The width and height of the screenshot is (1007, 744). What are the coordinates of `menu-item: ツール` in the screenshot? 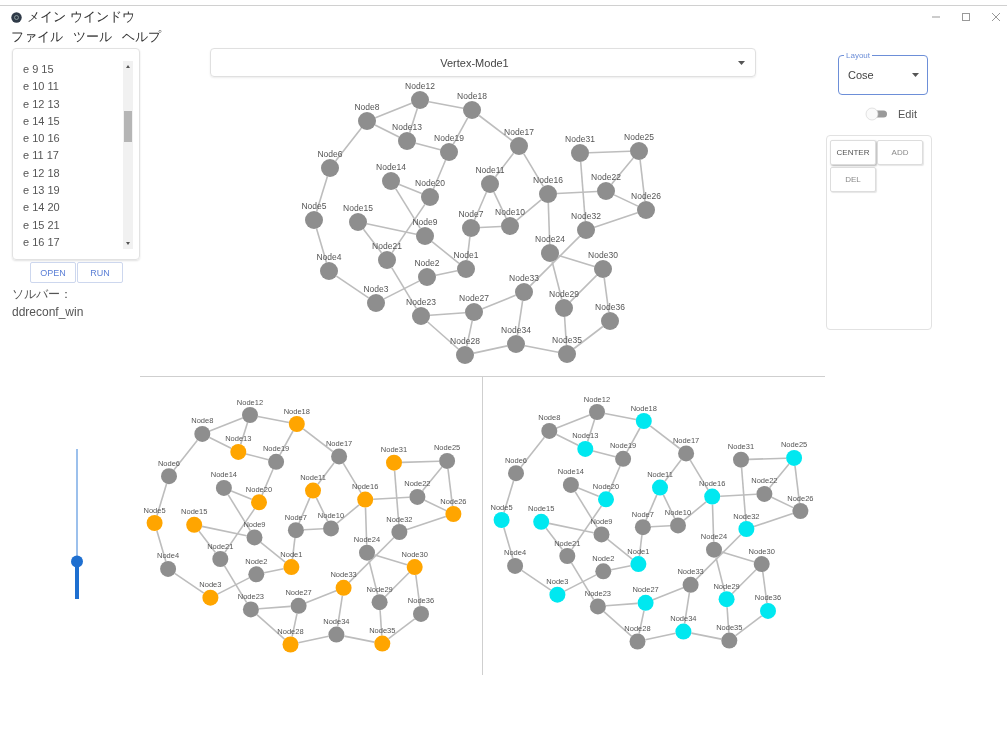 It's located at (92, 36).